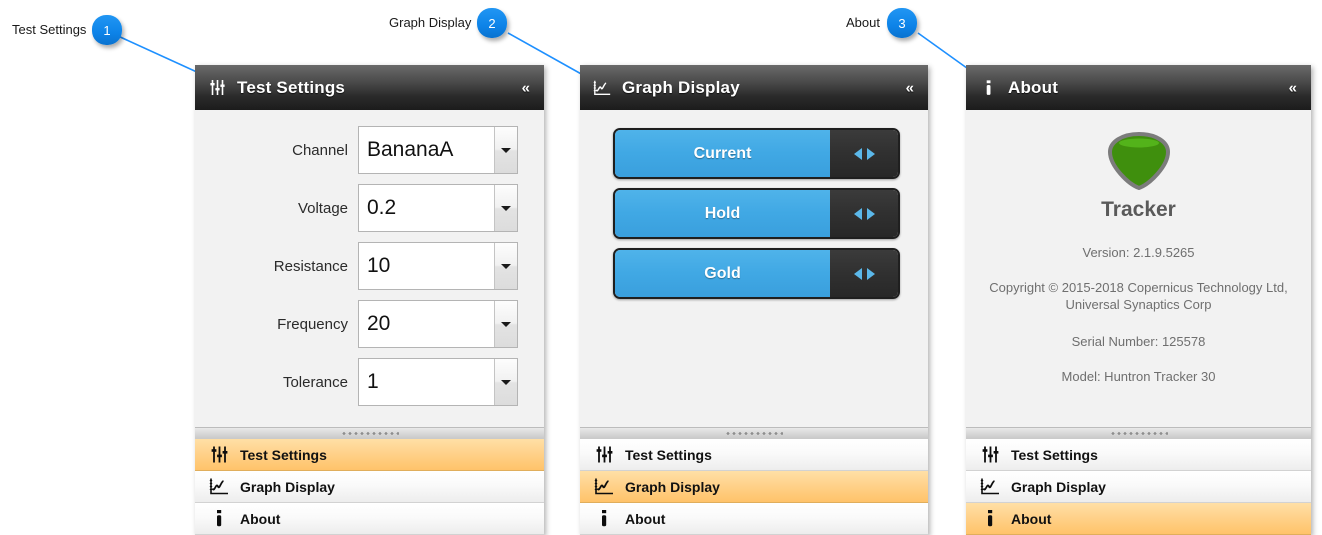 The width and height of the screenshot is (1322, 535). I want to click on graph-button-hold-label: Hold, so click(722, 213).